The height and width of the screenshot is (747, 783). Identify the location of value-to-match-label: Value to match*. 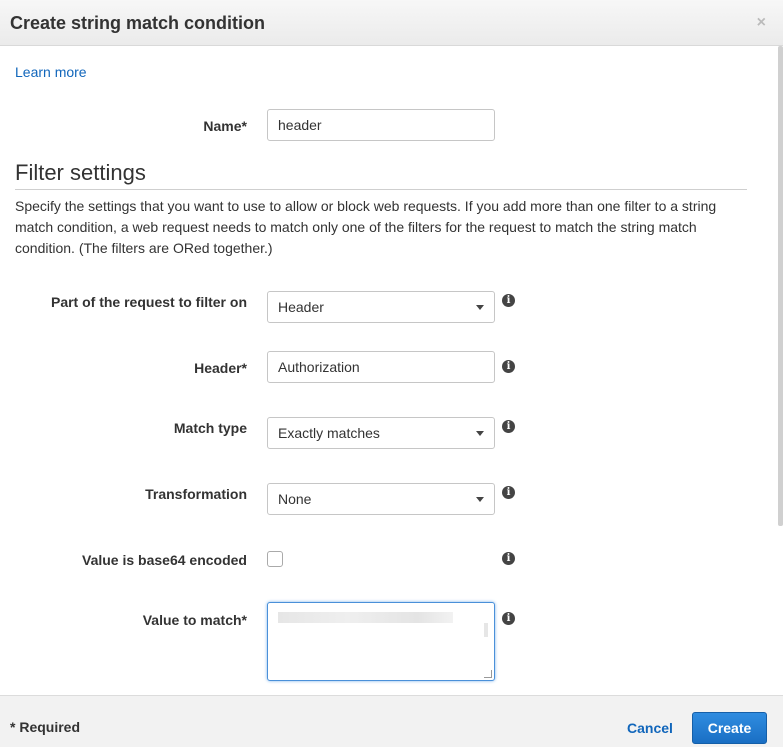
(194, 620).